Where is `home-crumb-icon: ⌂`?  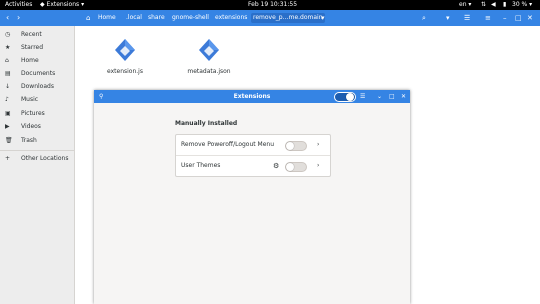 home-crumb-icon: ⌂ is located at coordinates (88, 18).